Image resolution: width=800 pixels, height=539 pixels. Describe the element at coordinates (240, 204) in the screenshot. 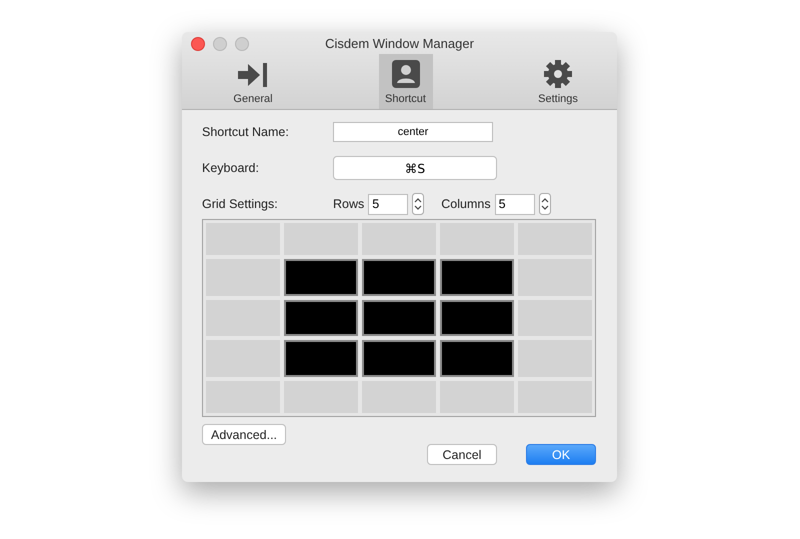

I see `field-label: Grid Settings:` at that location.